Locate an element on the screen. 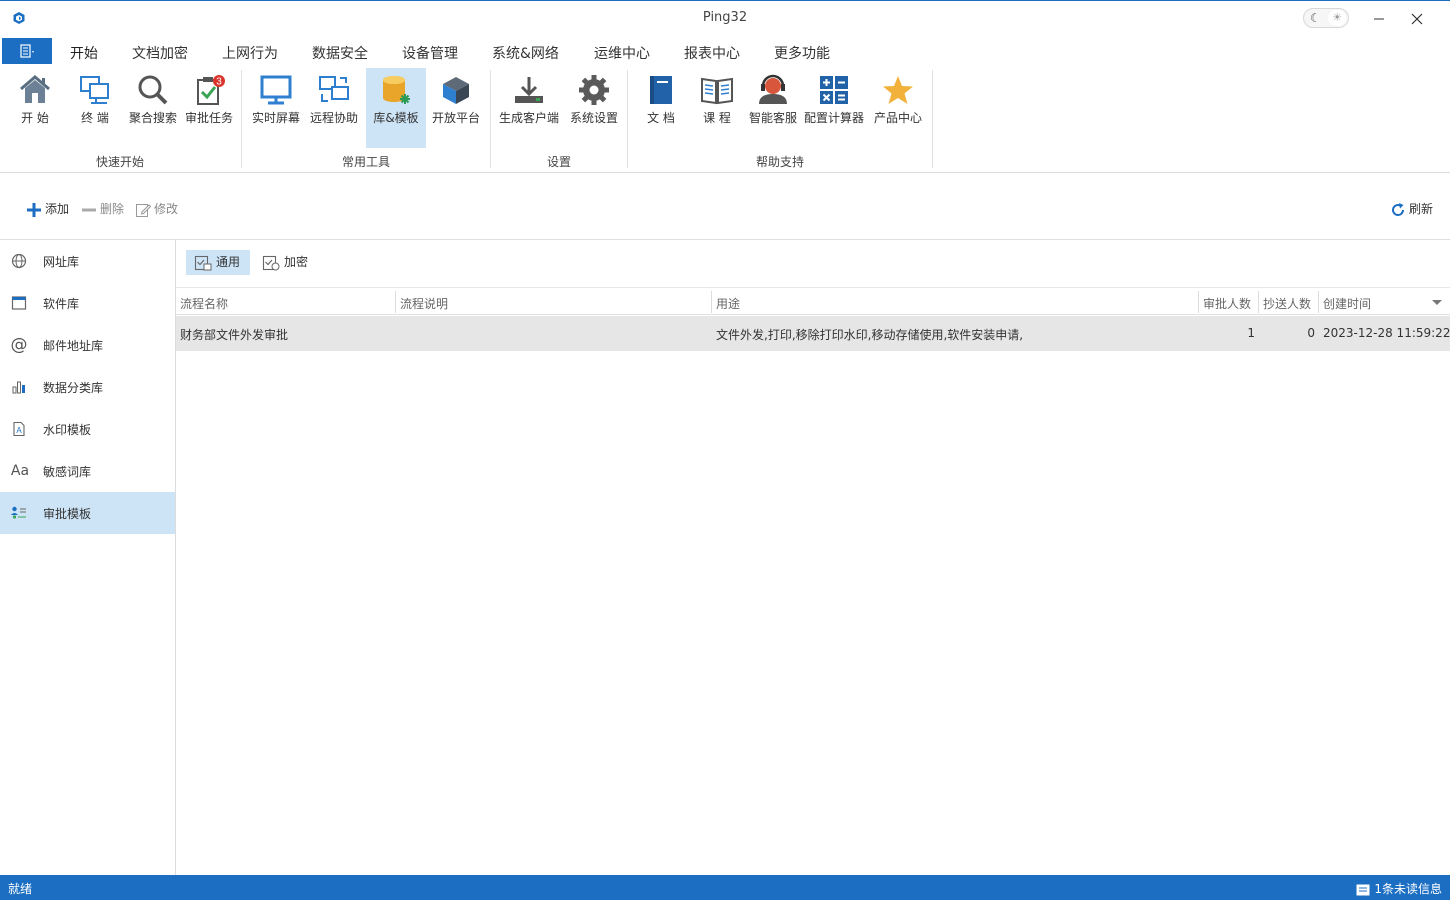 Image resolution: width=1450 pixels, height=900 pixels. ribbon-group-settings: 设置 is located at coordinates (558, 162).